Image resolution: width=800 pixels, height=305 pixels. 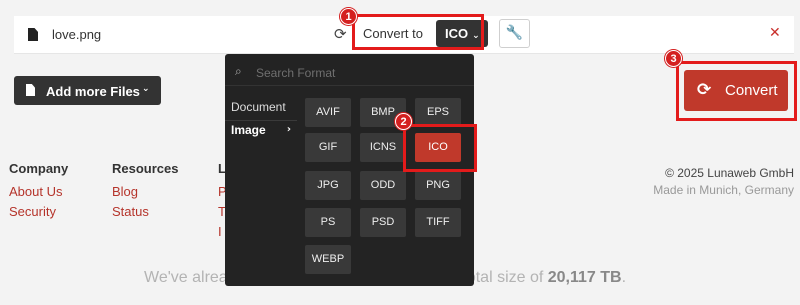 I want to click on wrench-icon: 🔧, so click(x=514, y=33).